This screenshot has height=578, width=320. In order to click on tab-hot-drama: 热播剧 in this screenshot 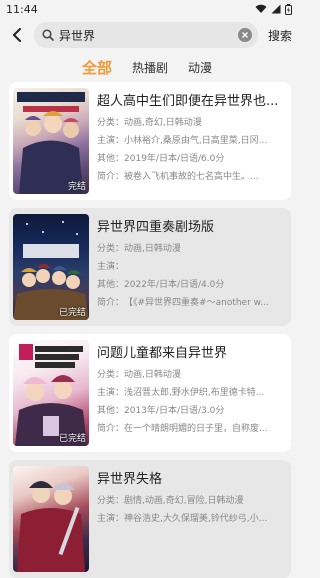, I will do `click(150, 67)`.